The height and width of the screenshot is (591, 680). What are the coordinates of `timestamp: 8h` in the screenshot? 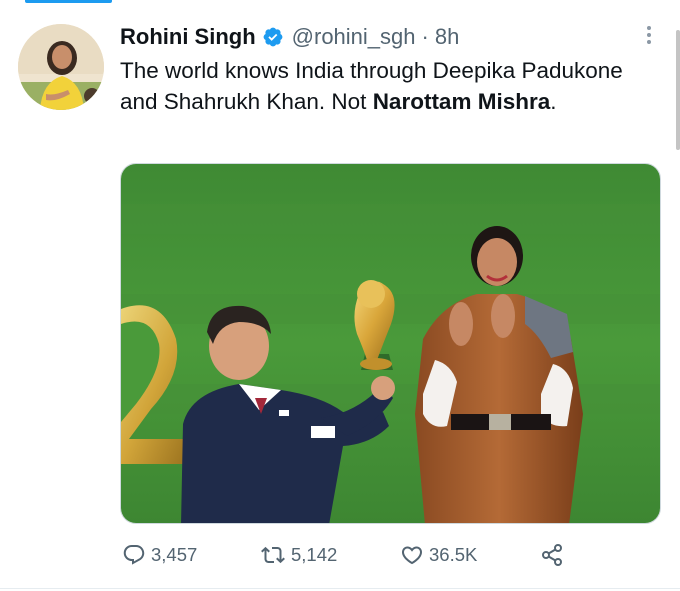 It's located at (447, 37).